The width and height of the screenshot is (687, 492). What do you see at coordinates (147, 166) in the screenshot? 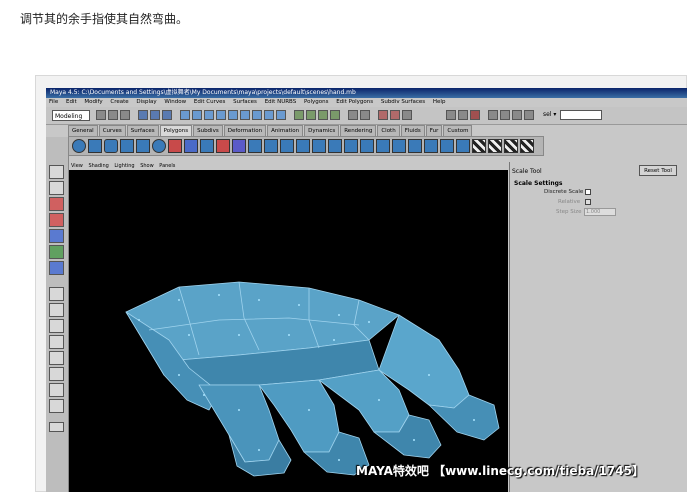
I see `viewport-menu-show: Show` at bounding box center [147, 166].